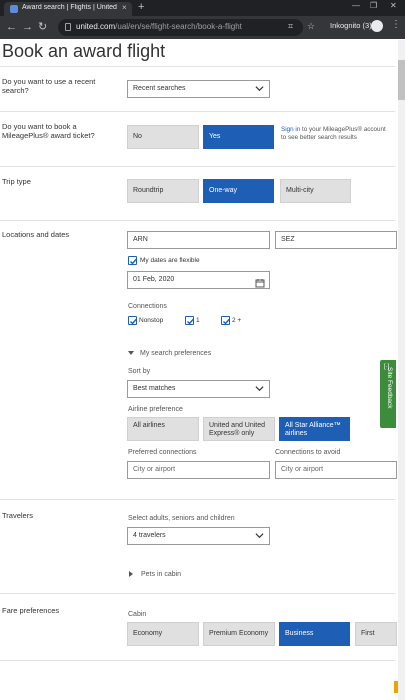 The width and height of the screenshot is (405, 700). I want to click on airline-option-label: United and United Express® only, so click(237, 429).